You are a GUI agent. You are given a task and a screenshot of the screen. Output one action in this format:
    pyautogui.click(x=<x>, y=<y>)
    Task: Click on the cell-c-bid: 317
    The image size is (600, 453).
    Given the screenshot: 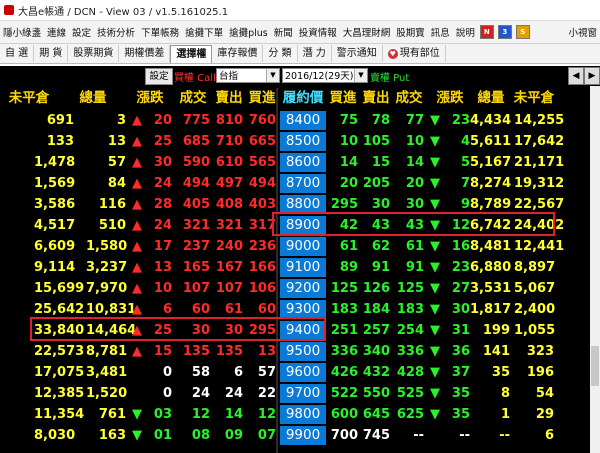 What is the action you would take?
    pyautogui.click(x=262, y=225)
    